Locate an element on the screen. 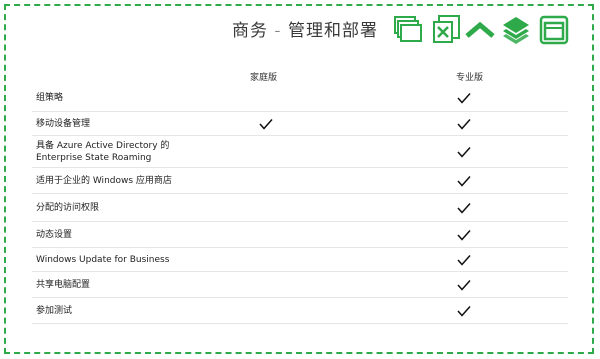  column-header-pro: 专业版 is located at coordinates (470, 78).